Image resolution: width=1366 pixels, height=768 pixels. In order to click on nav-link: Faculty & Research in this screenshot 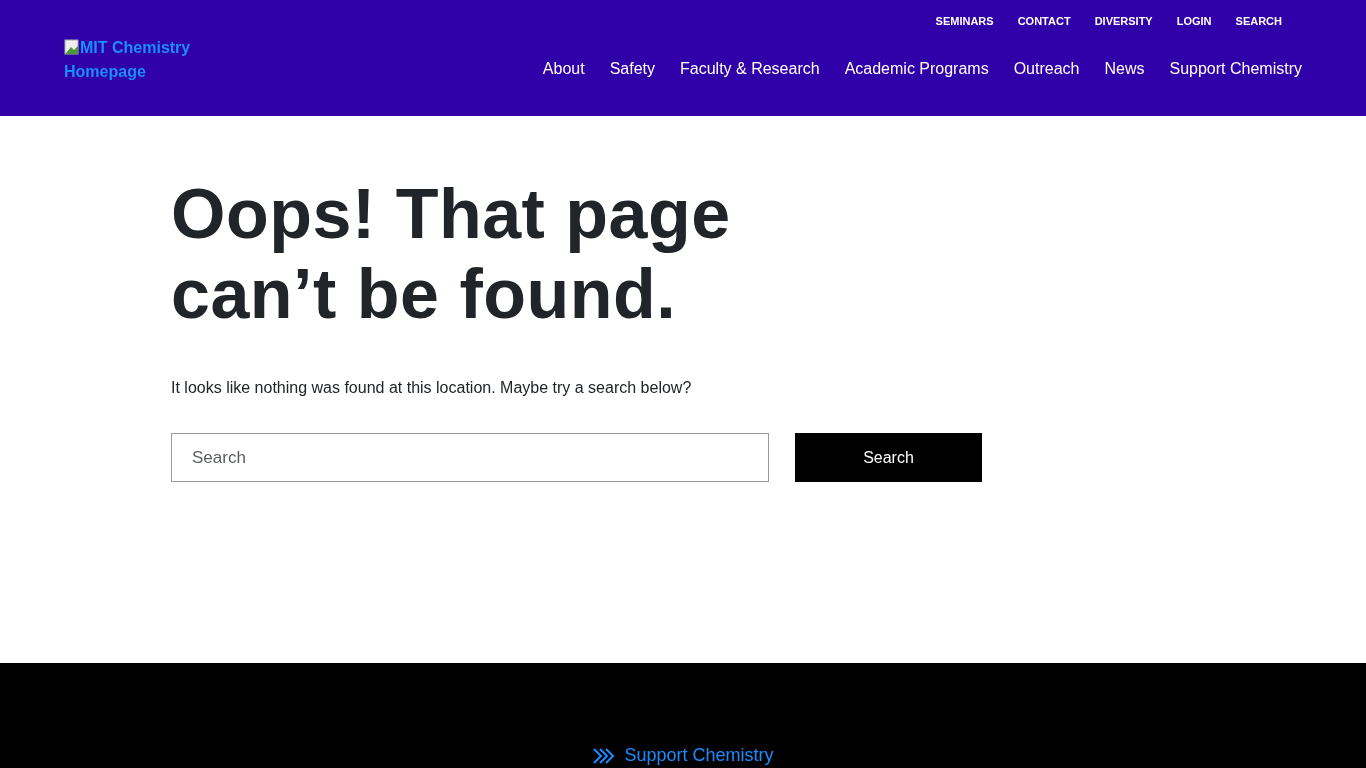, I will do `click(750, 68)`.